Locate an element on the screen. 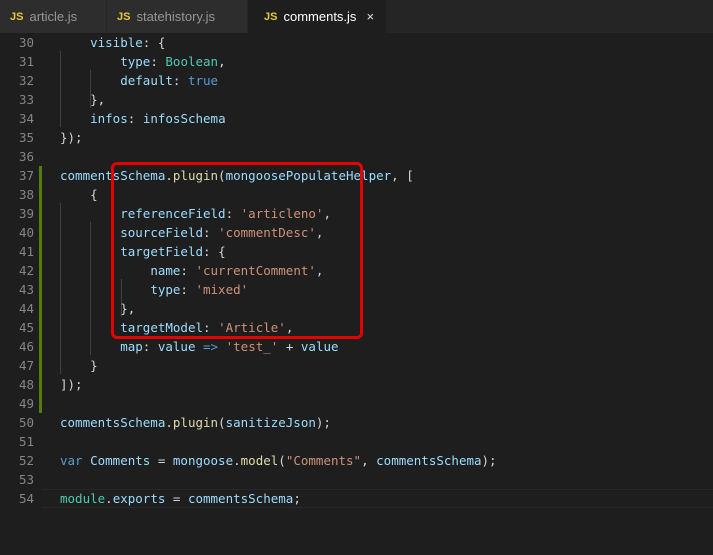 The width and height of the screenshot is (713, 555). code-text: default: true is located at coordinates (139, 80).